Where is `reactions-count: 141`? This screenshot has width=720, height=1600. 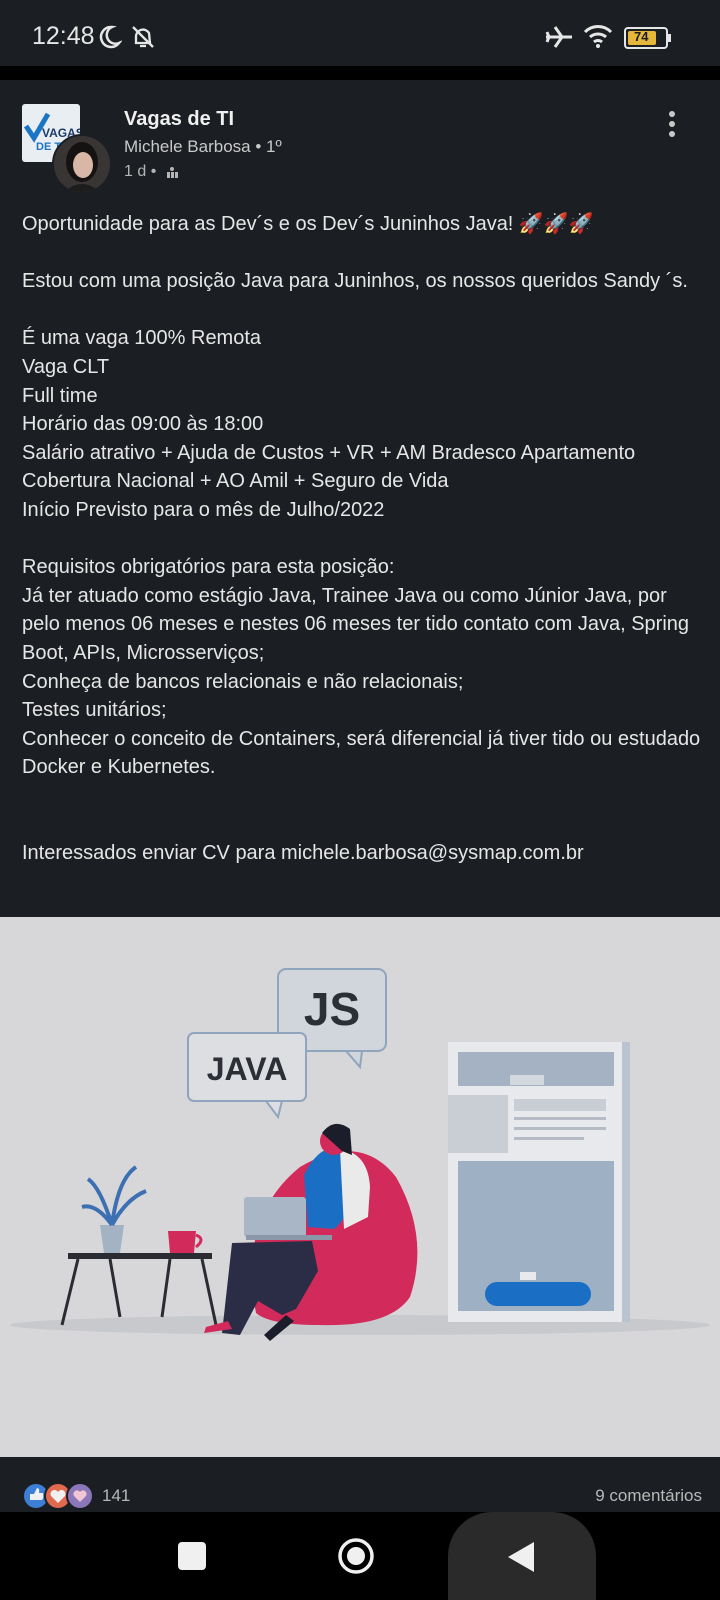 reactions-count: 141 is located at coordinates (116, 1496).